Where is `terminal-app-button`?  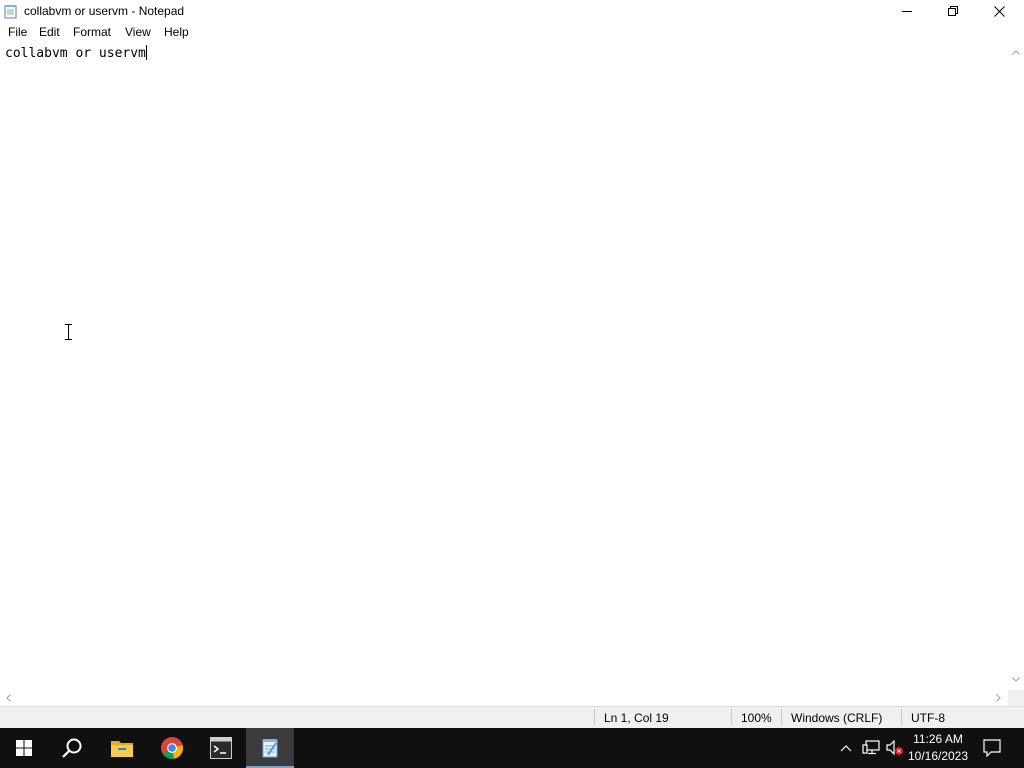 terminal-app-button is located at coordinates (221, 748).